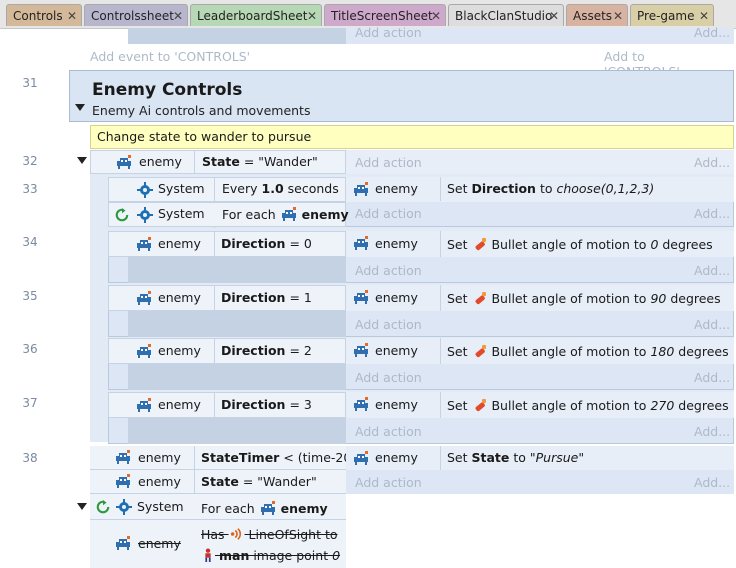 The width and height of the screenshot is (736, 568). What do you see at coordinates (412, 137) in the screenshot?
I see `comment: Change state to wander to pursue` at bounding box center [412, 137].